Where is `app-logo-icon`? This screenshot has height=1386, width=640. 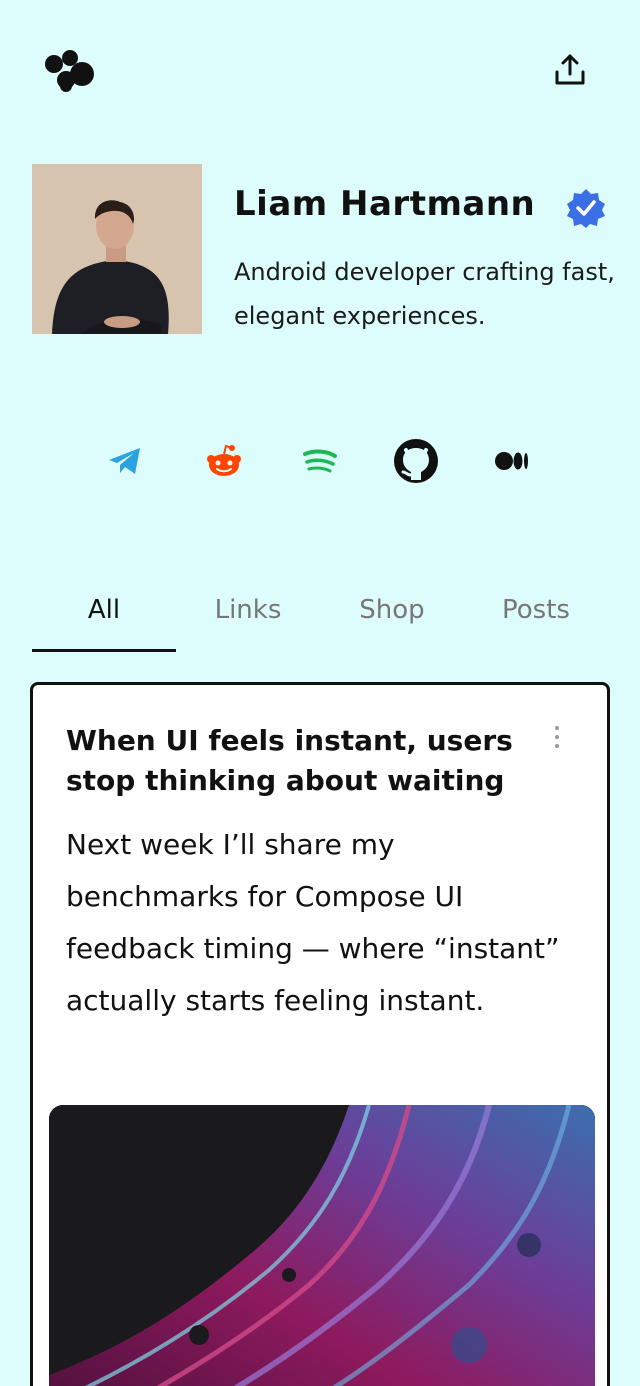
app-logo-icon is located at coordinates (70, 71).